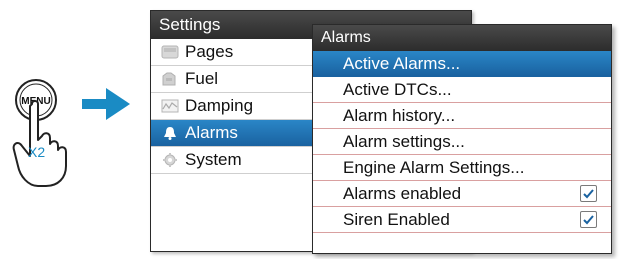 This screenshot has width=627, height=259. What do you see at coordinates (170, 160) in the screenshot?
I see `gear-icon` at bounding box center [170, 160].